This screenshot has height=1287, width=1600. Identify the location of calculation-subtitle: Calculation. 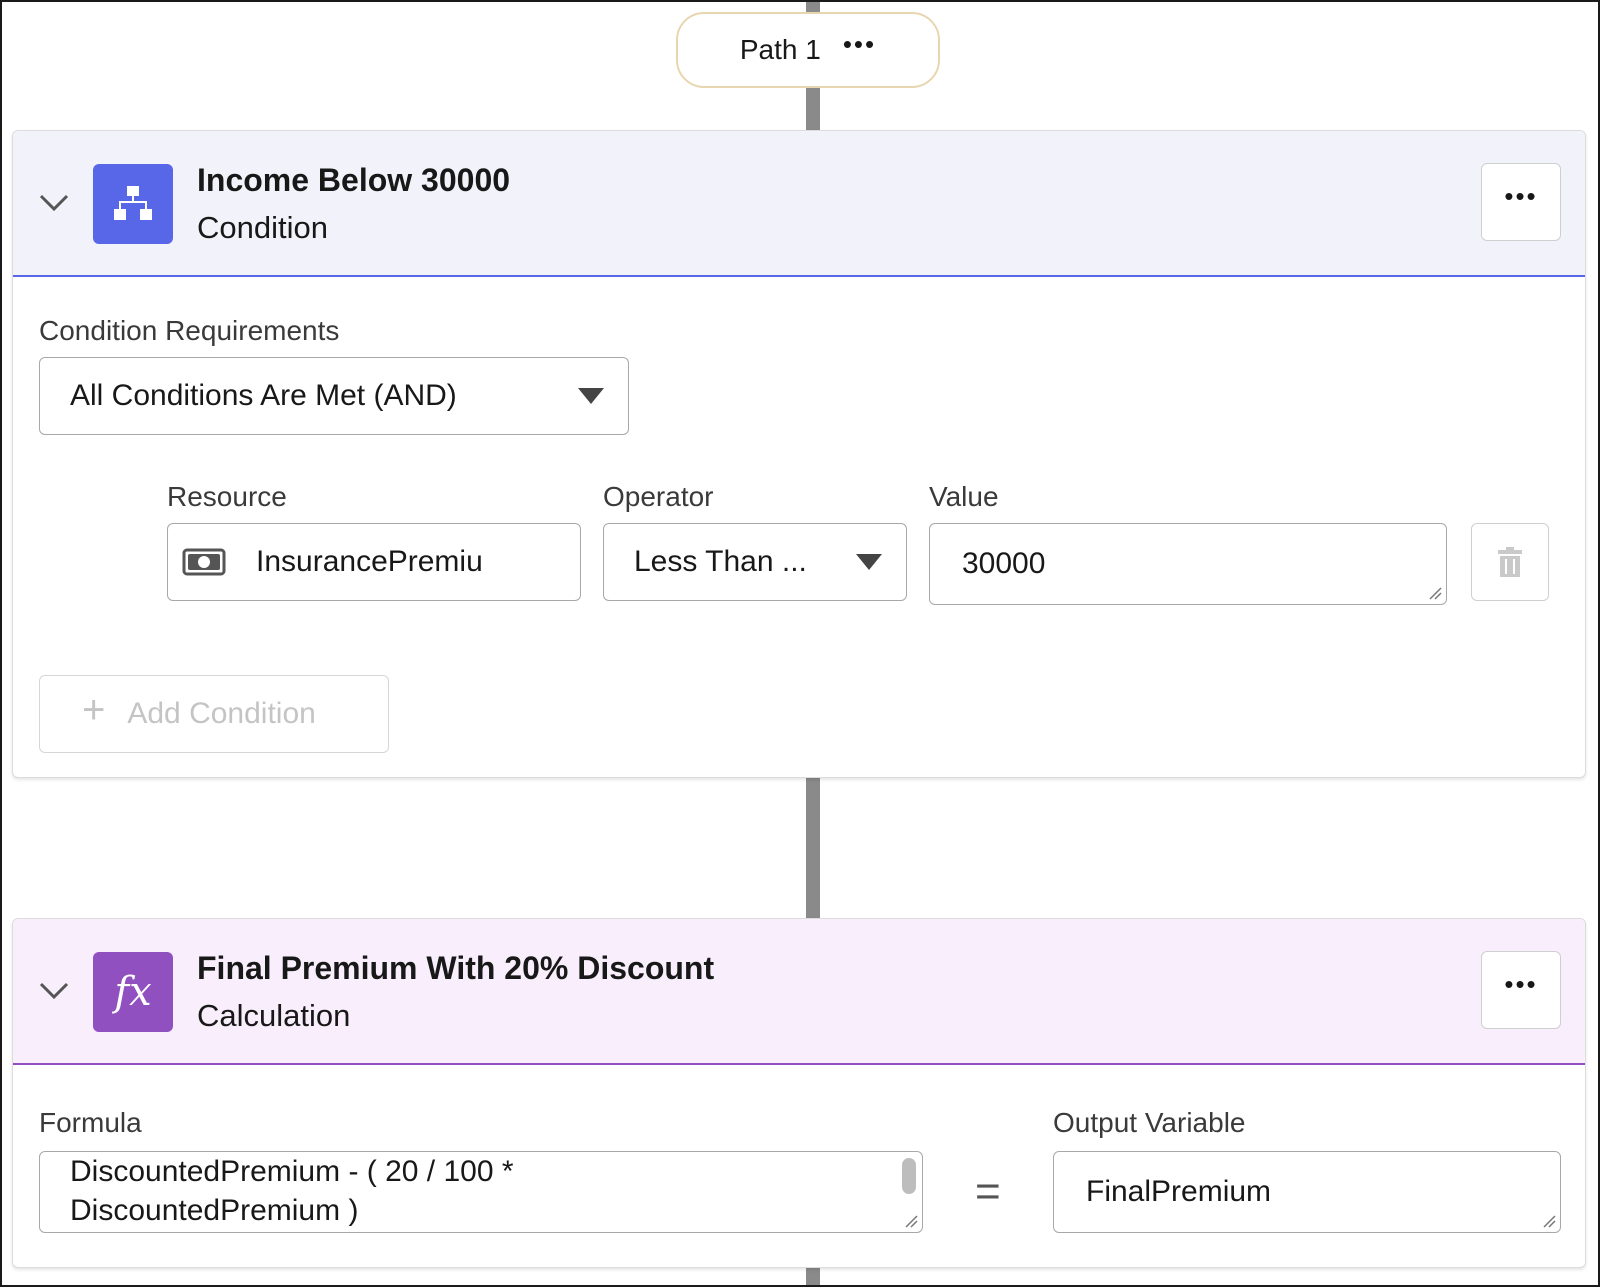
(274, 1016).